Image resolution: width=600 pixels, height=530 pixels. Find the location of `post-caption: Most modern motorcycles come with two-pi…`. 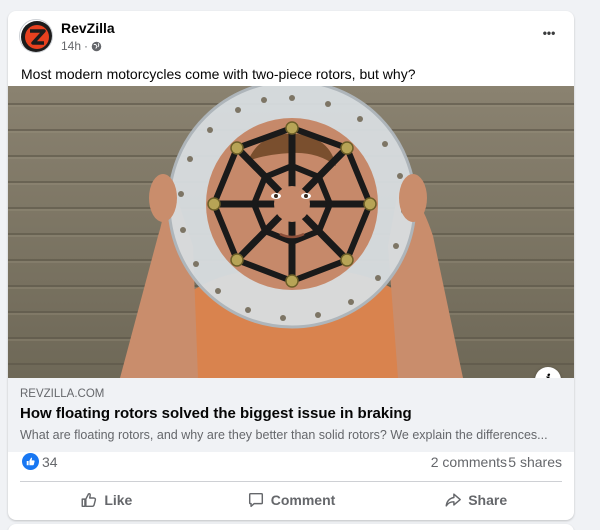

post-caption: Most modern motorcycles come with two-pi… is located at coordinates (218, 74).